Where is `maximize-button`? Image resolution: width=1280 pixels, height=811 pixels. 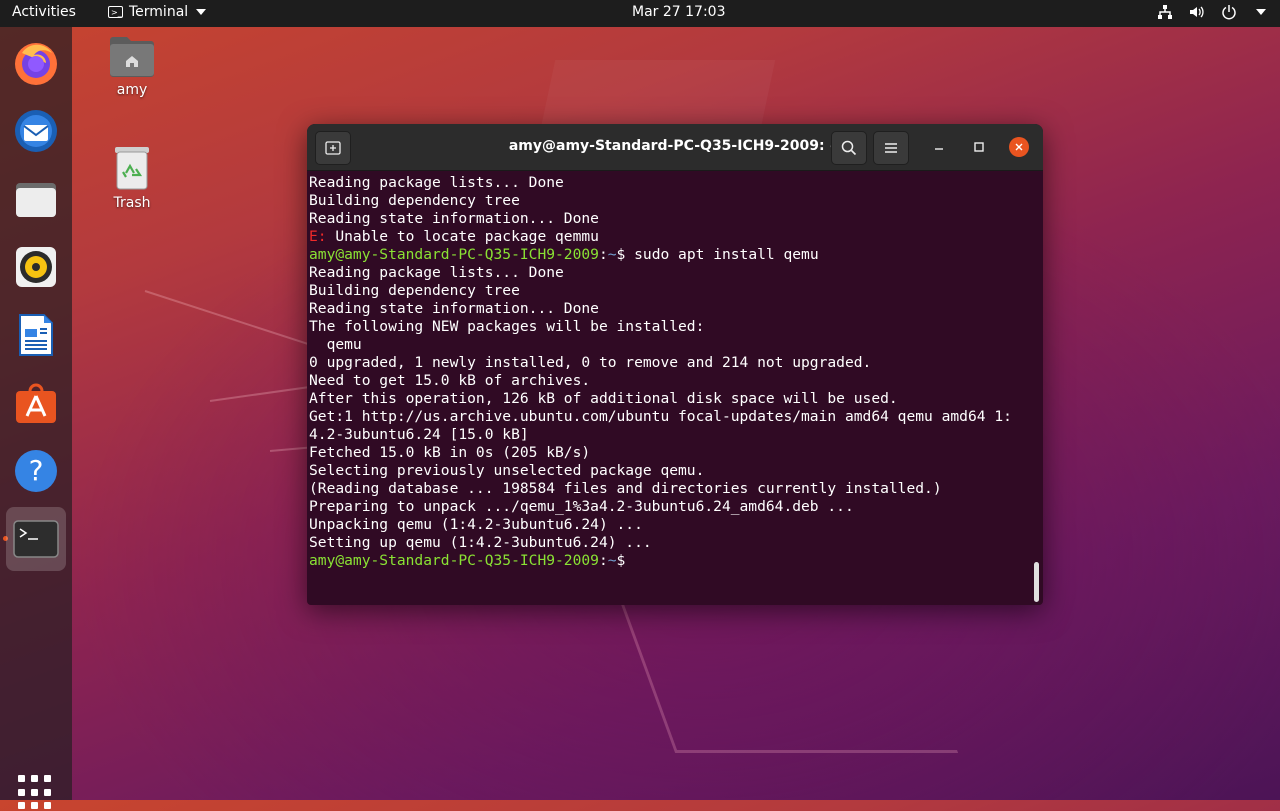 maximize-button is located at coordinates (979, 147).